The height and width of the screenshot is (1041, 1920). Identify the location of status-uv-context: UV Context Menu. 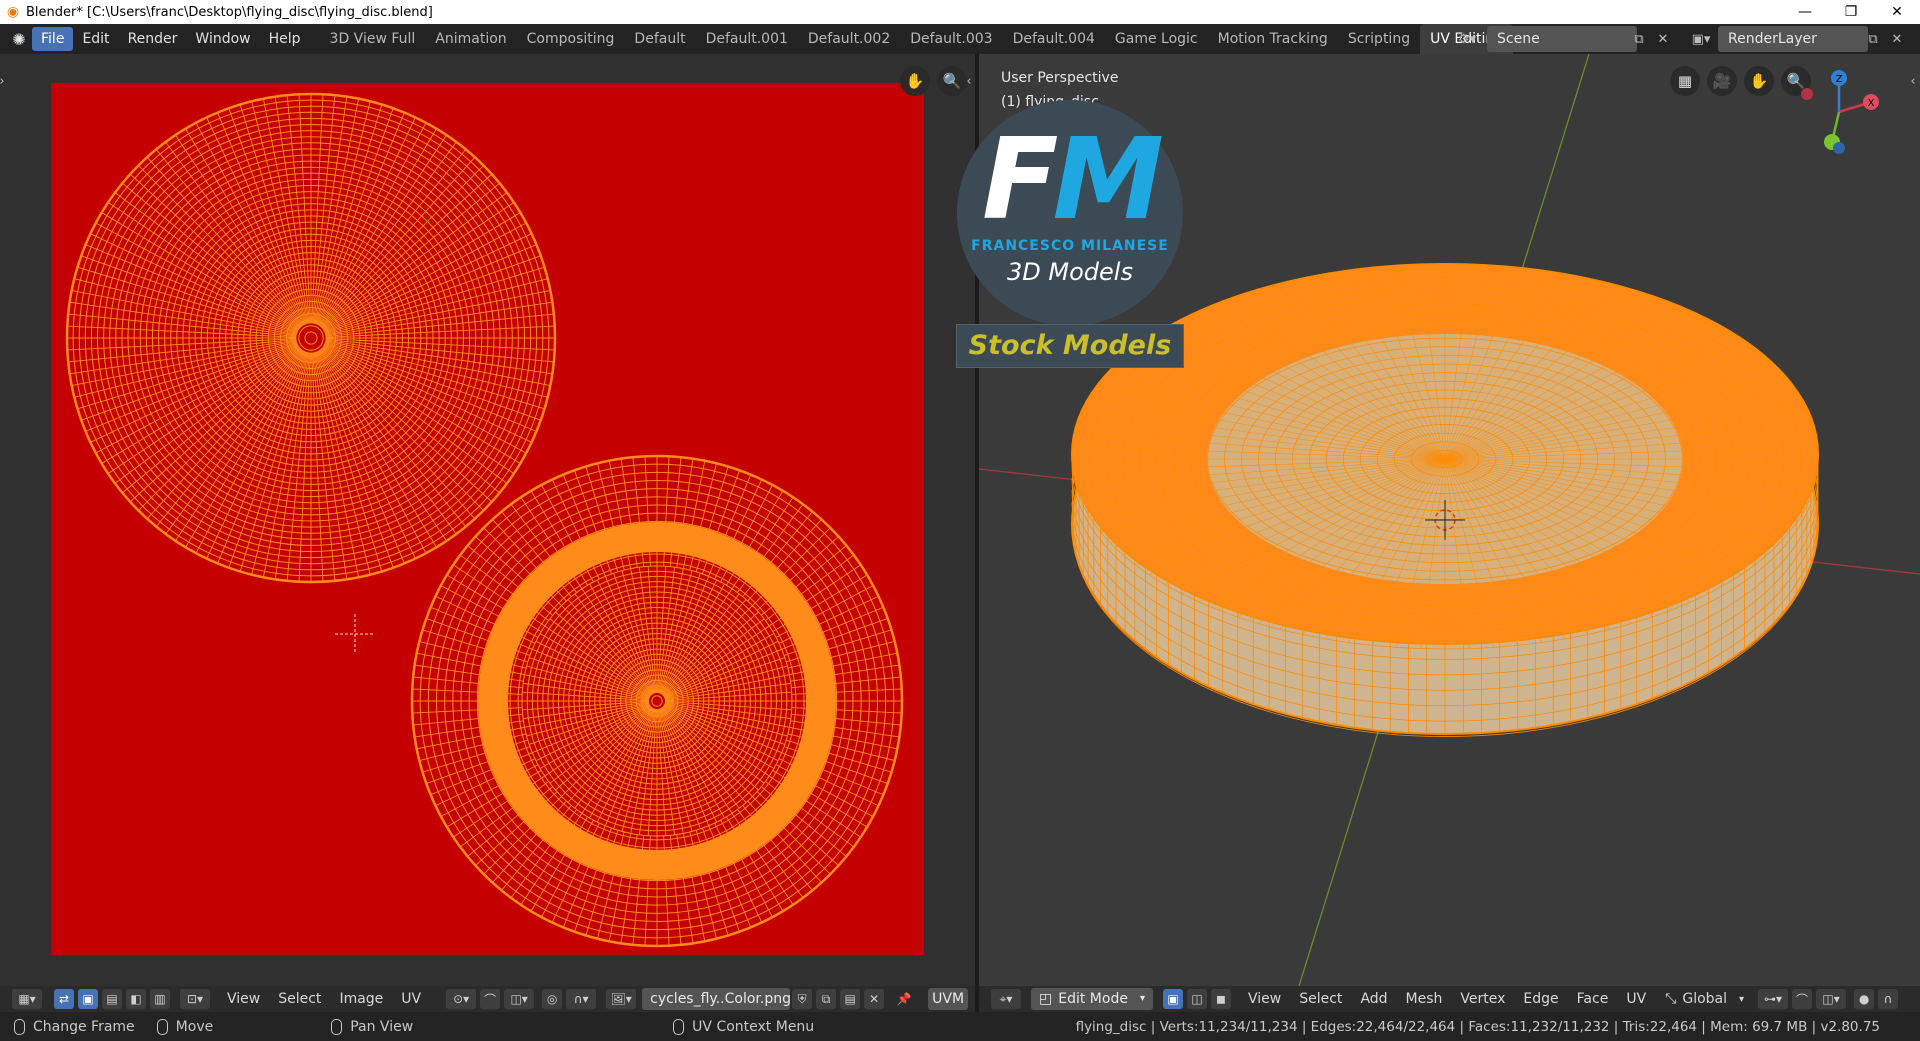
(743, 1026).